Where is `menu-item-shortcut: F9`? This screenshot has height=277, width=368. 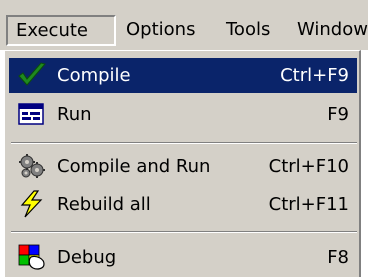 menu-item-shortcut: F9 is located at coordinates (338, 114).